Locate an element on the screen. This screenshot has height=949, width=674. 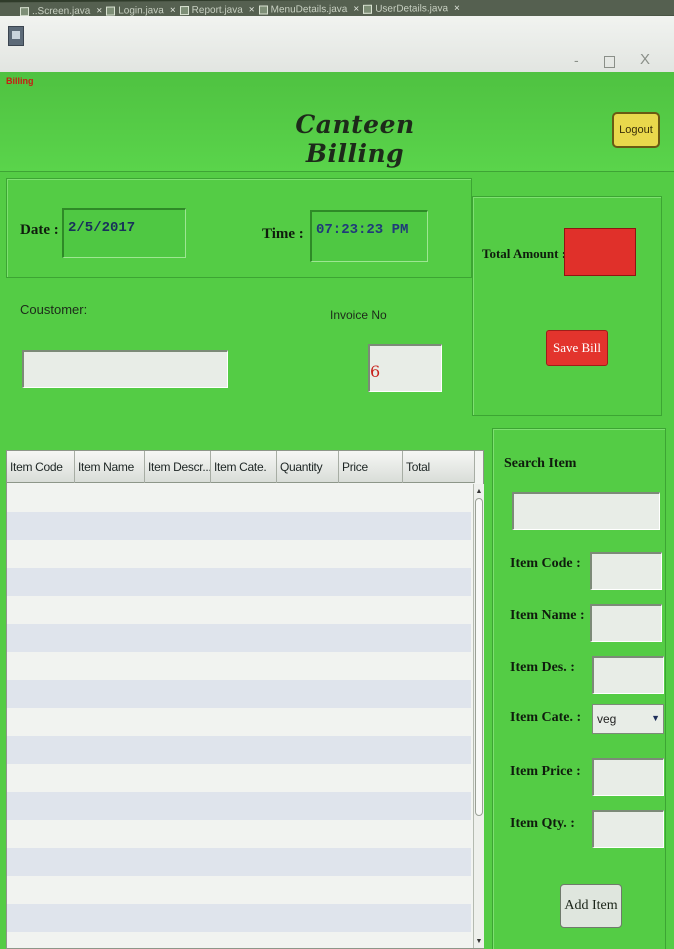
item-qty-label: Item Qty. : is located at coordinates (542, 823).